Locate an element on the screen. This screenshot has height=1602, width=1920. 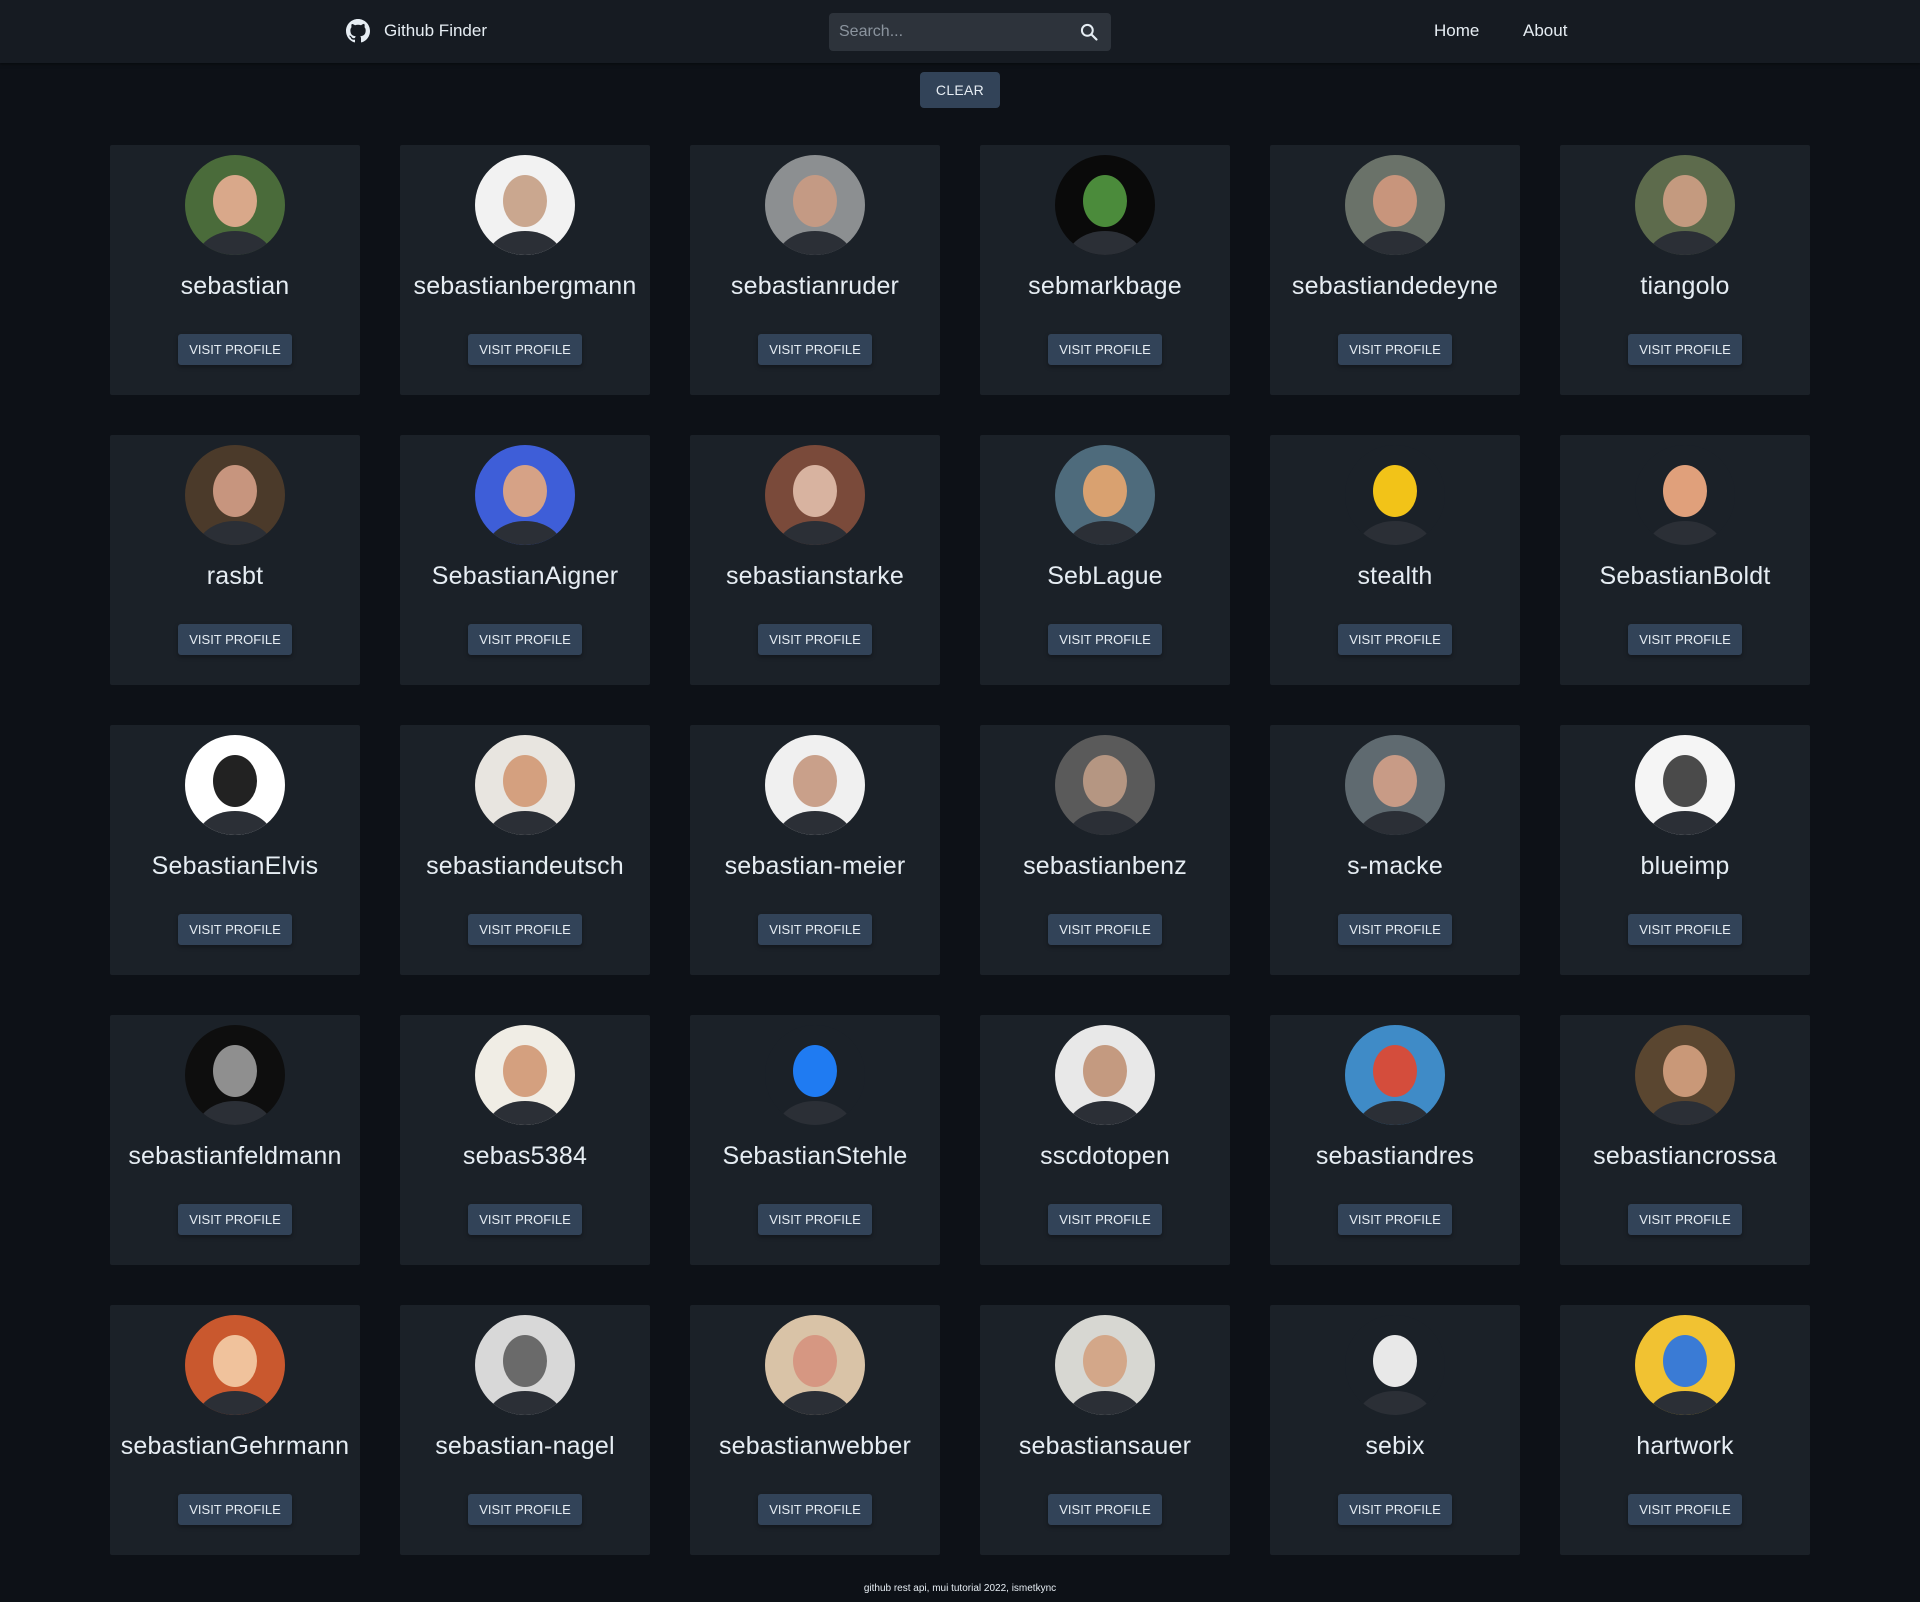
user-login: sebastian-nagel is located at coordinates (525, 1446).